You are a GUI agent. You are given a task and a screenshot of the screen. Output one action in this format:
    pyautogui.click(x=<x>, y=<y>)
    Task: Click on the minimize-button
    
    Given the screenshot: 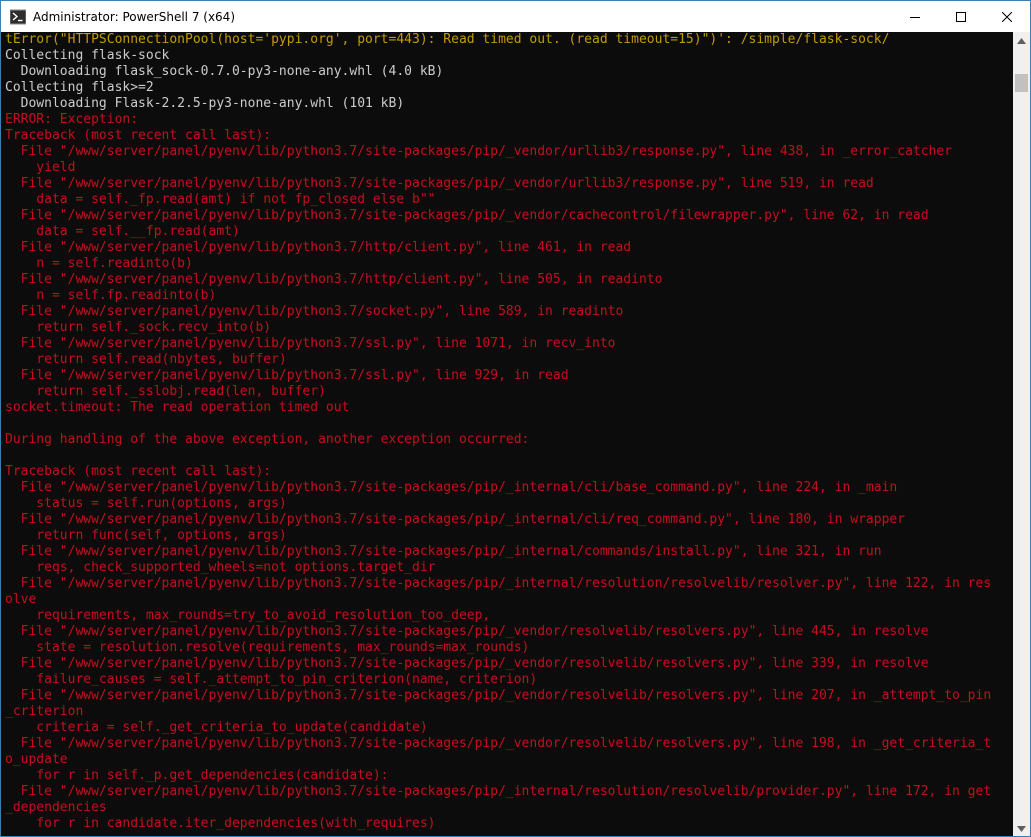 What is the action you would take?
    pyautogui.click(x=915, y=16)
    